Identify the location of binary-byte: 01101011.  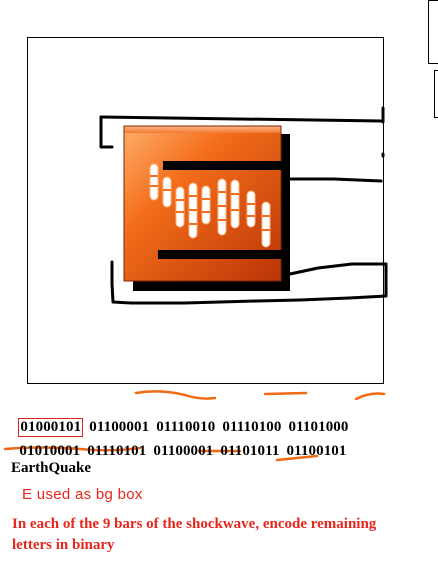
(250, 451).